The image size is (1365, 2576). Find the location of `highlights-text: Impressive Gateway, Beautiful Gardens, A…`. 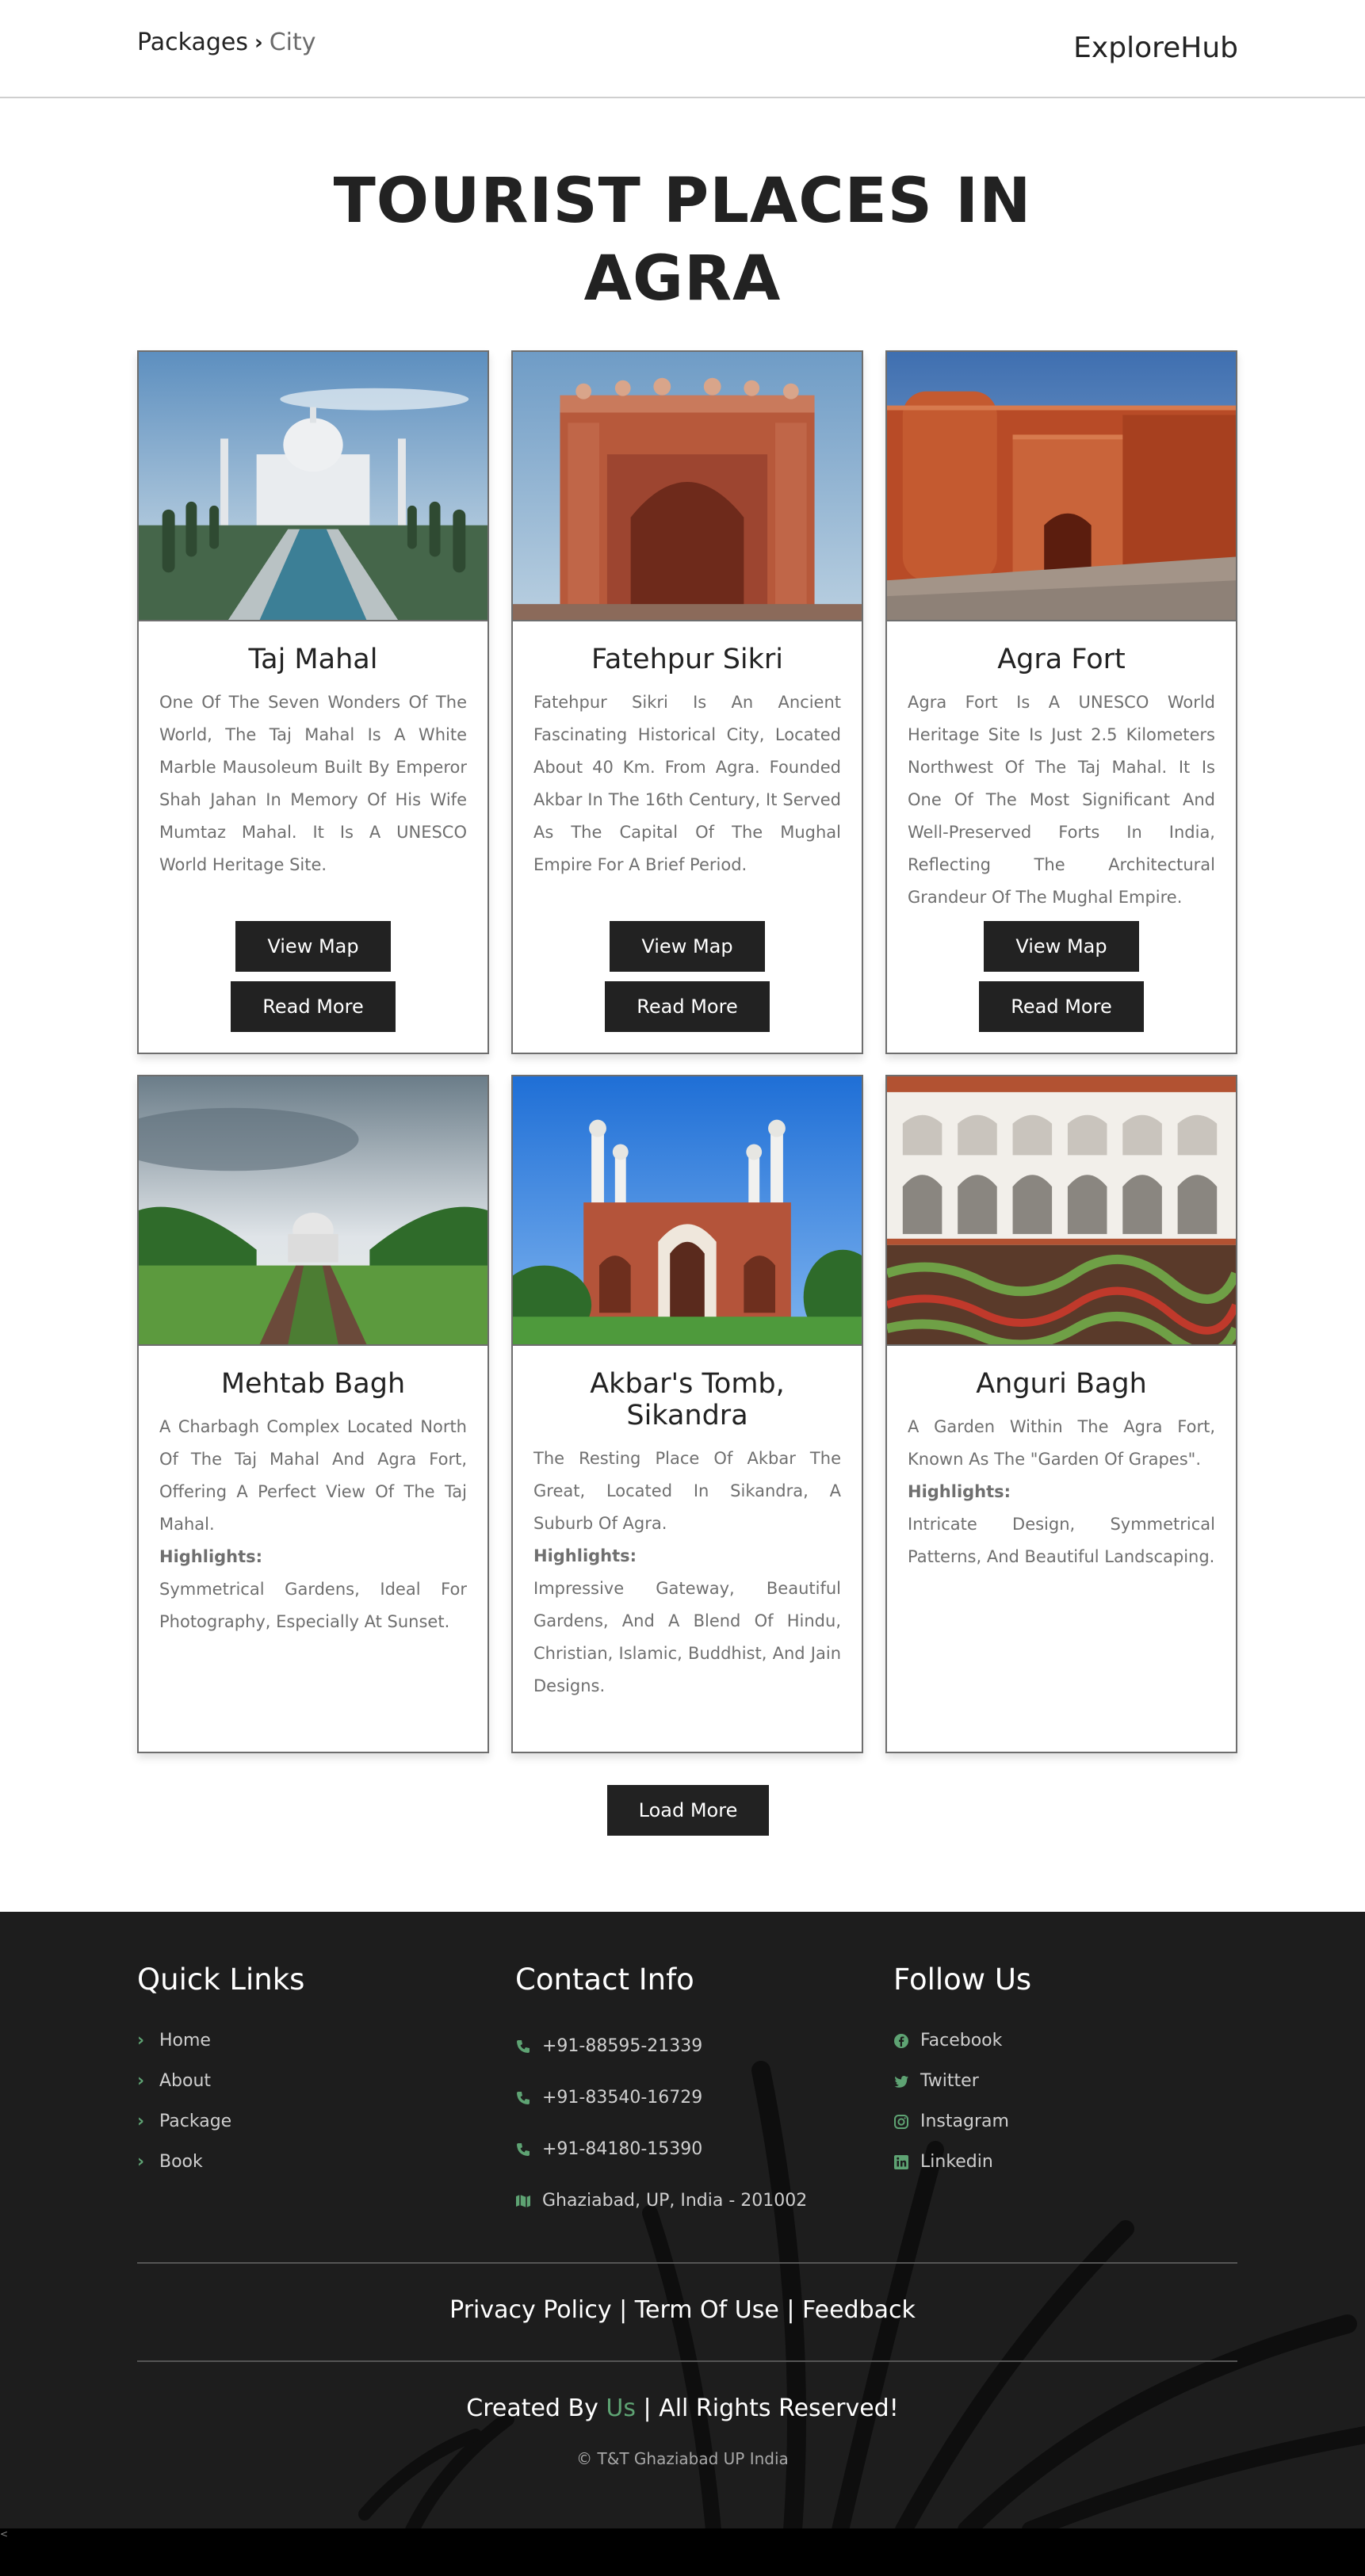

highlights-text: Impressive Gateway, Beautiful Gardens, A… is located at coordinates (687, 1637).